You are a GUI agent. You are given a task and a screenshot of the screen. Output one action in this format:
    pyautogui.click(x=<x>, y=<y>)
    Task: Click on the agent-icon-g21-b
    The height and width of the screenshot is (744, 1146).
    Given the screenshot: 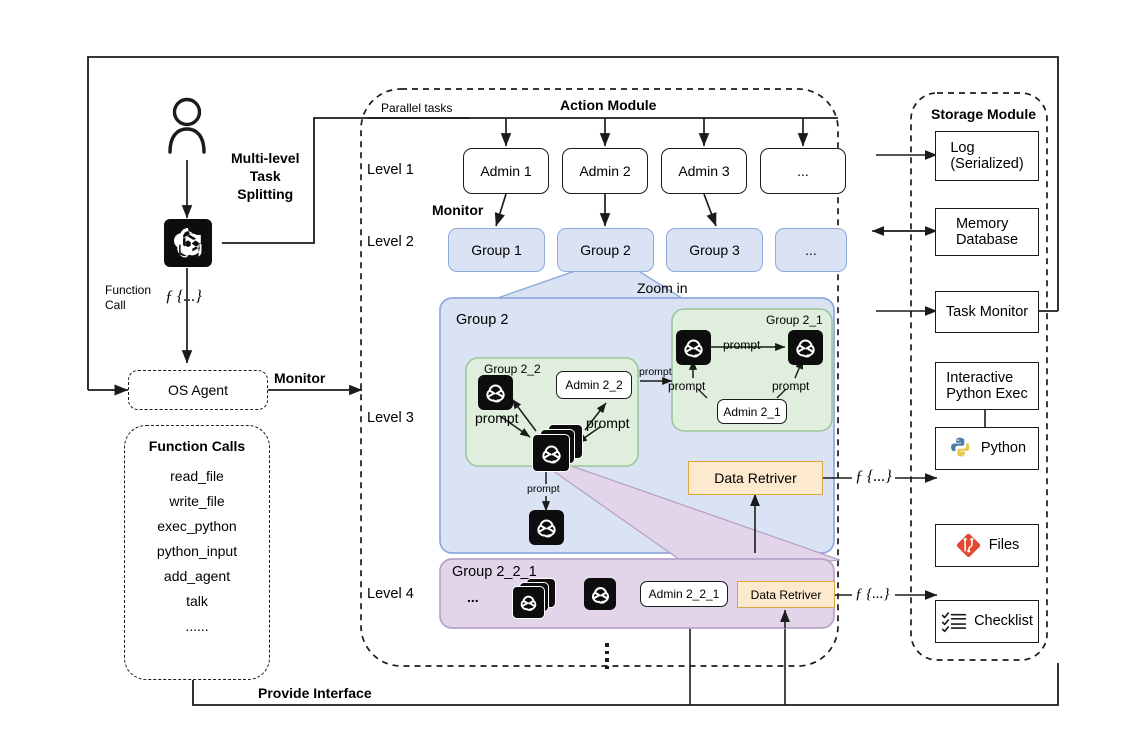 What is the action you would take?
    pyautogui.click(x=805, y=347)
    